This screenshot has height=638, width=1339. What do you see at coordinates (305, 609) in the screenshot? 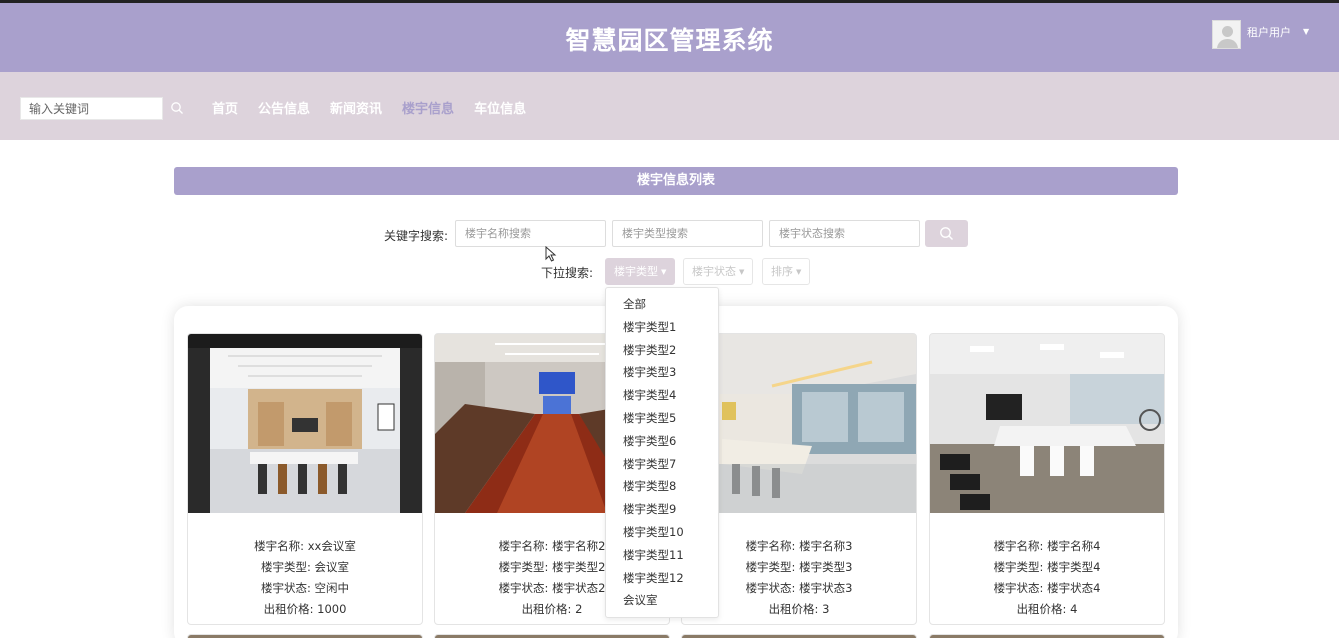
I see `rental-price: 出租价格: 1000` at bounding box center [305, 609].